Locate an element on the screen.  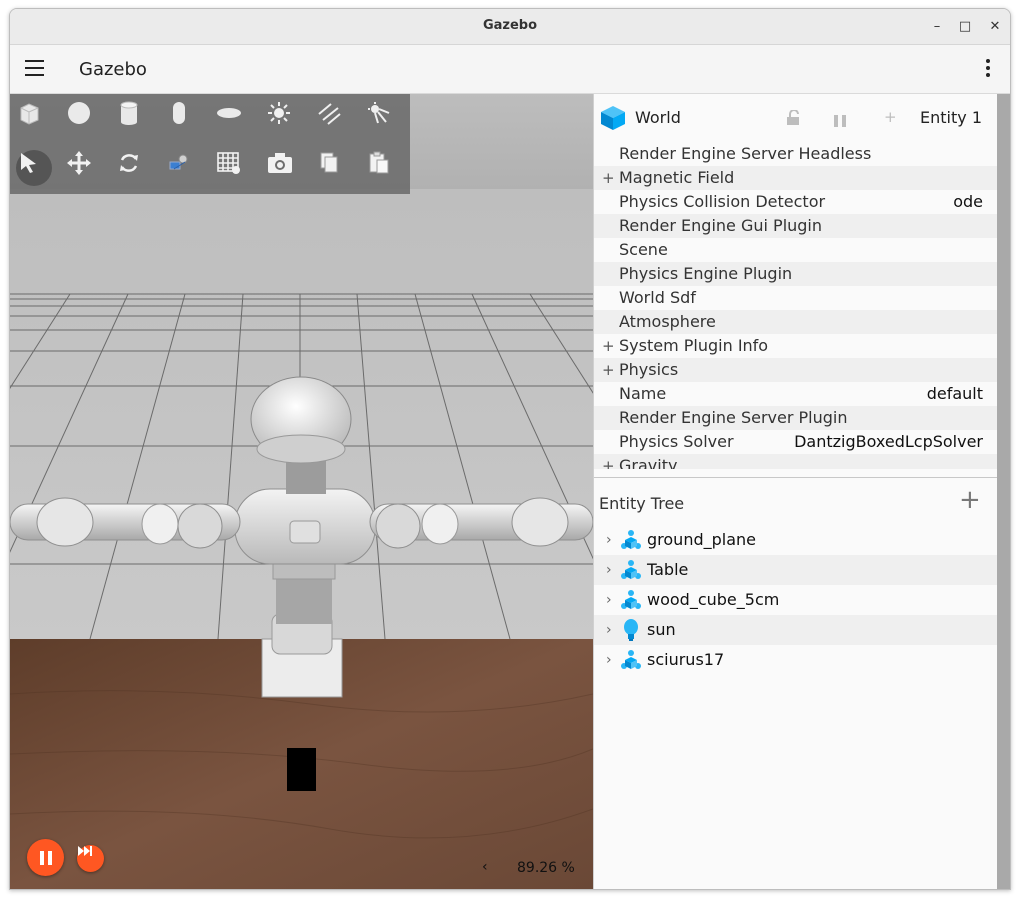
property-row: Physics Collision Detector ode is located at coordinates (795, 202).